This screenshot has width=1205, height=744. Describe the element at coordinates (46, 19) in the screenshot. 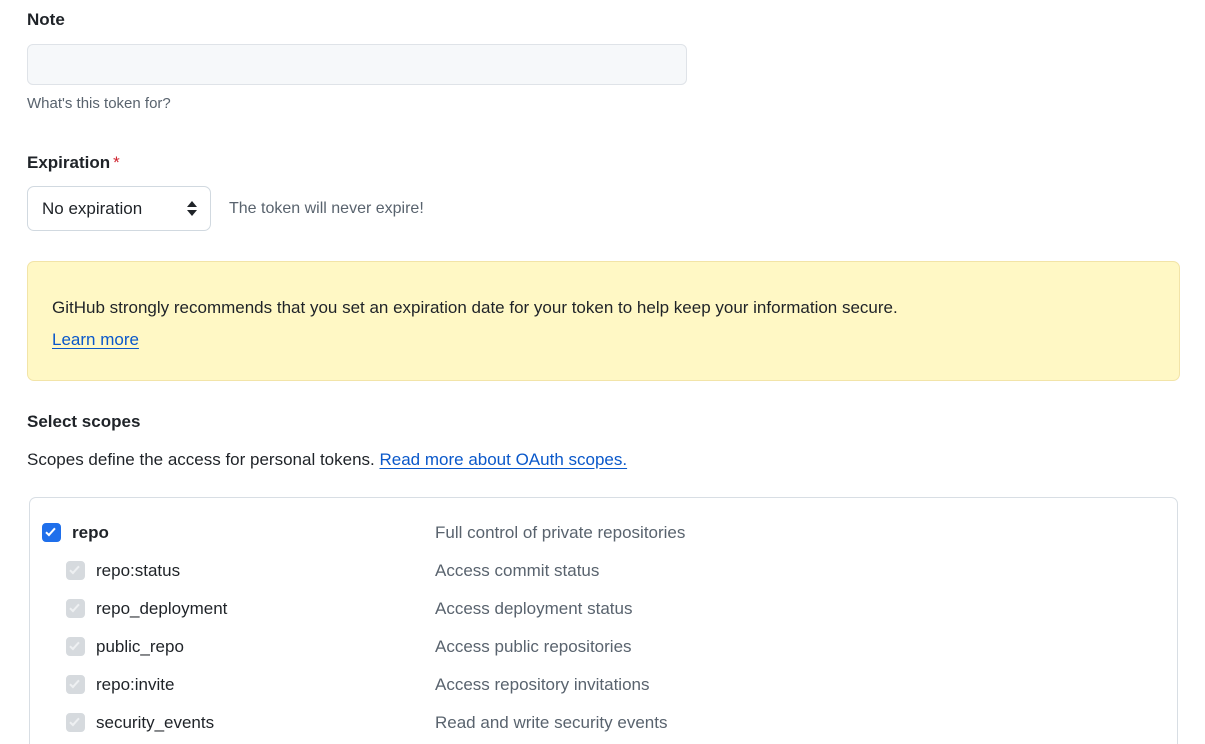

I see `note-label: Note` at that location.